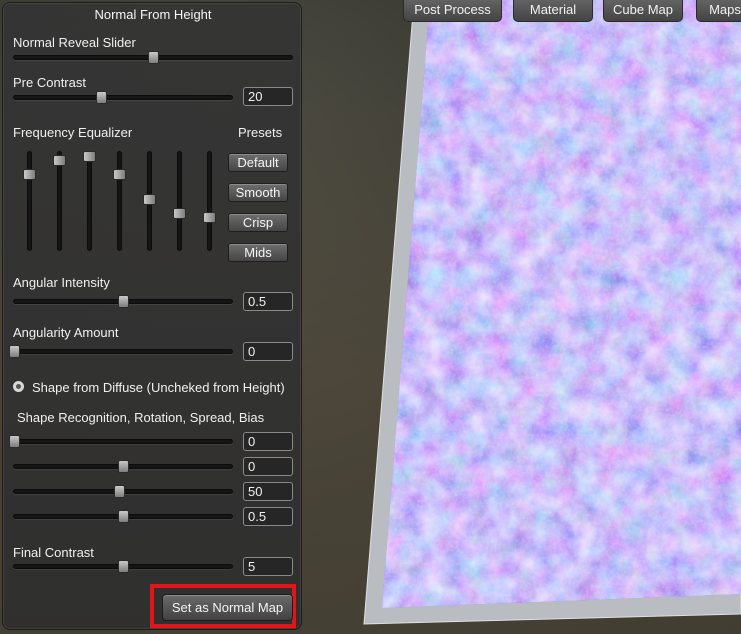 This screenshot has width=741, height=634. I want to click on shape-from-diffuse-radio, so click(18, 386).